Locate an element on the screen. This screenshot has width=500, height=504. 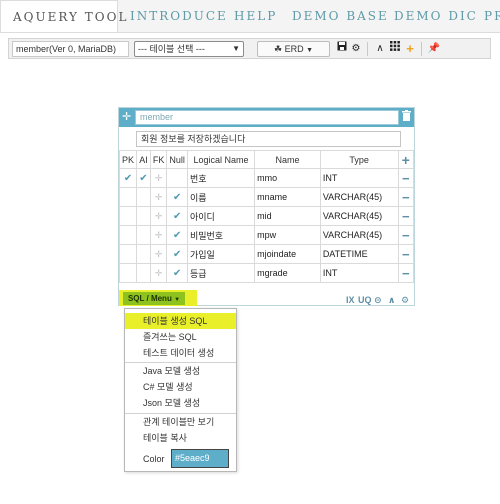
name-cell: mid is located at coordinates (287, 216).